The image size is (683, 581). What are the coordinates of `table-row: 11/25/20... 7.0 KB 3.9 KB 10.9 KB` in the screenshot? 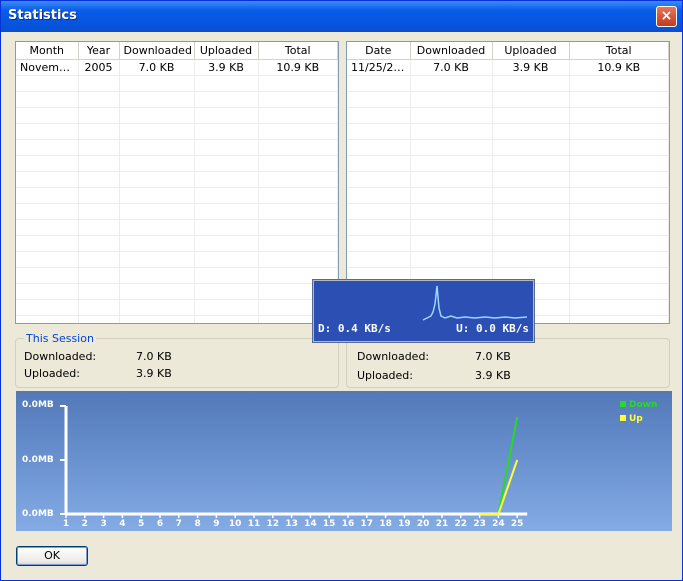 It's located at (508, 67).